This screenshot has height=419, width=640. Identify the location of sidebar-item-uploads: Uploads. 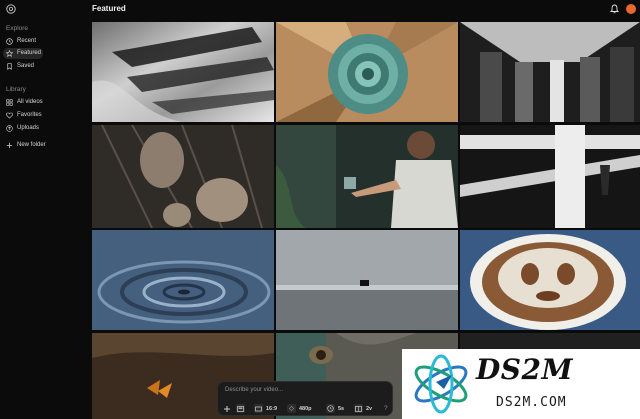
(23, 128).